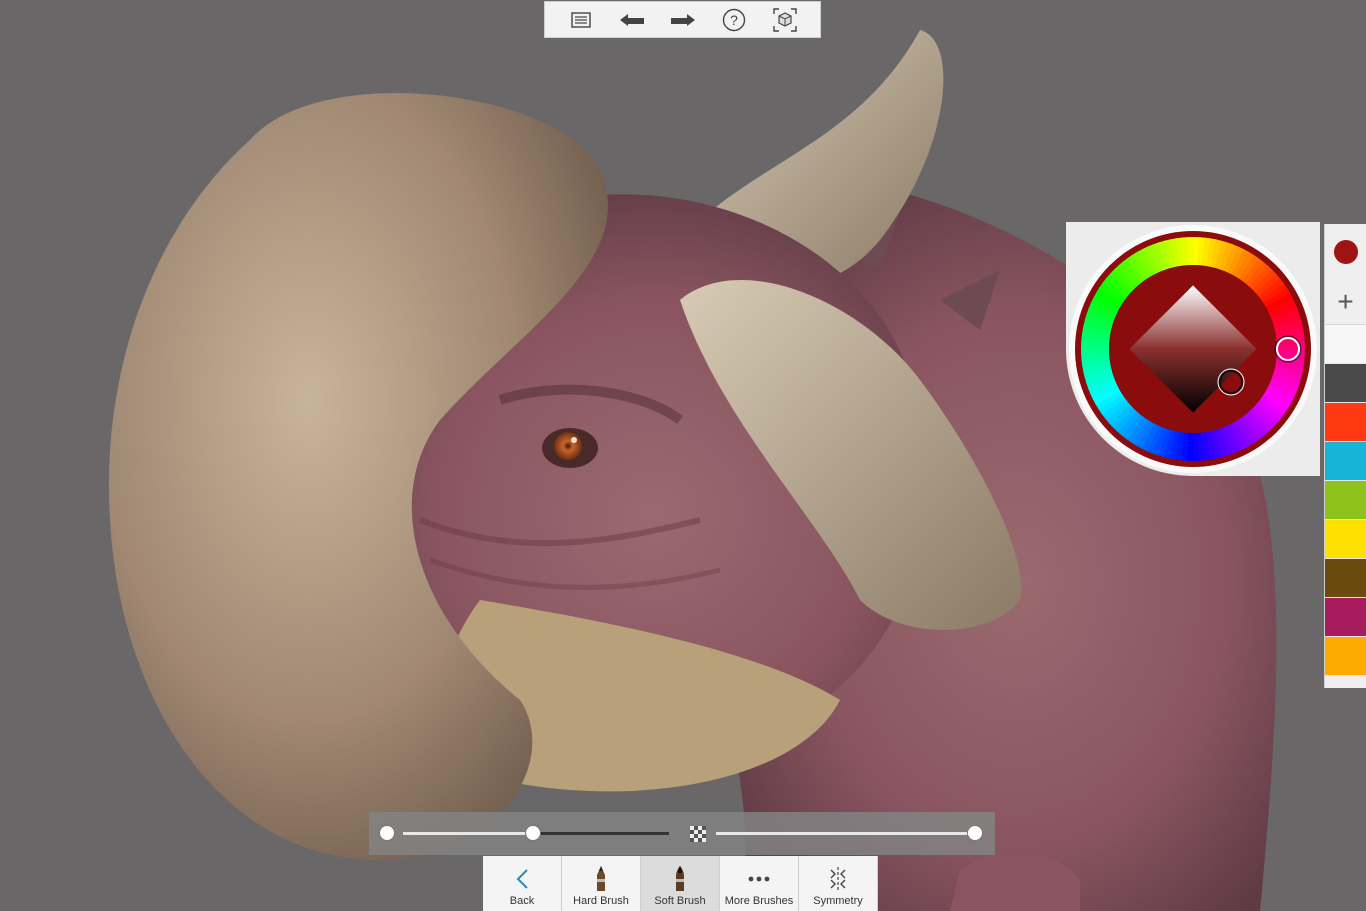 Image resolution: width=1366 pixels, height=911 pixels. Describe the element at coordinates (759, 901) in the screenshot. I see `more-brushes-label: More Brushes` at that location.